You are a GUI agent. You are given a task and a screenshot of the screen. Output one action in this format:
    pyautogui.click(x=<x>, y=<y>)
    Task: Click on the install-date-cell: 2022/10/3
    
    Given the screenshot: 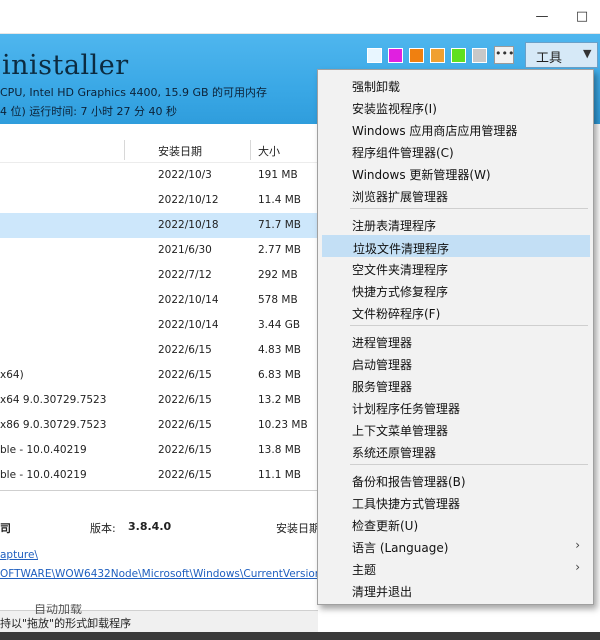 What is the action you would take?
    pyautogui.click(x=185, y=175)
    